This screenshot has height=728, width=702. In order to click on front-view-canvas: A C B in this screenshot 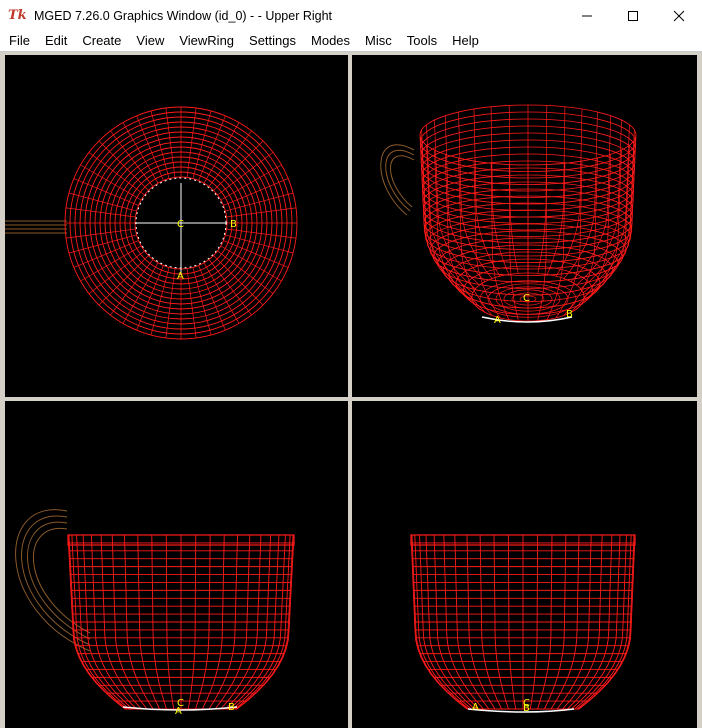, I will do `click(523, 624)`.